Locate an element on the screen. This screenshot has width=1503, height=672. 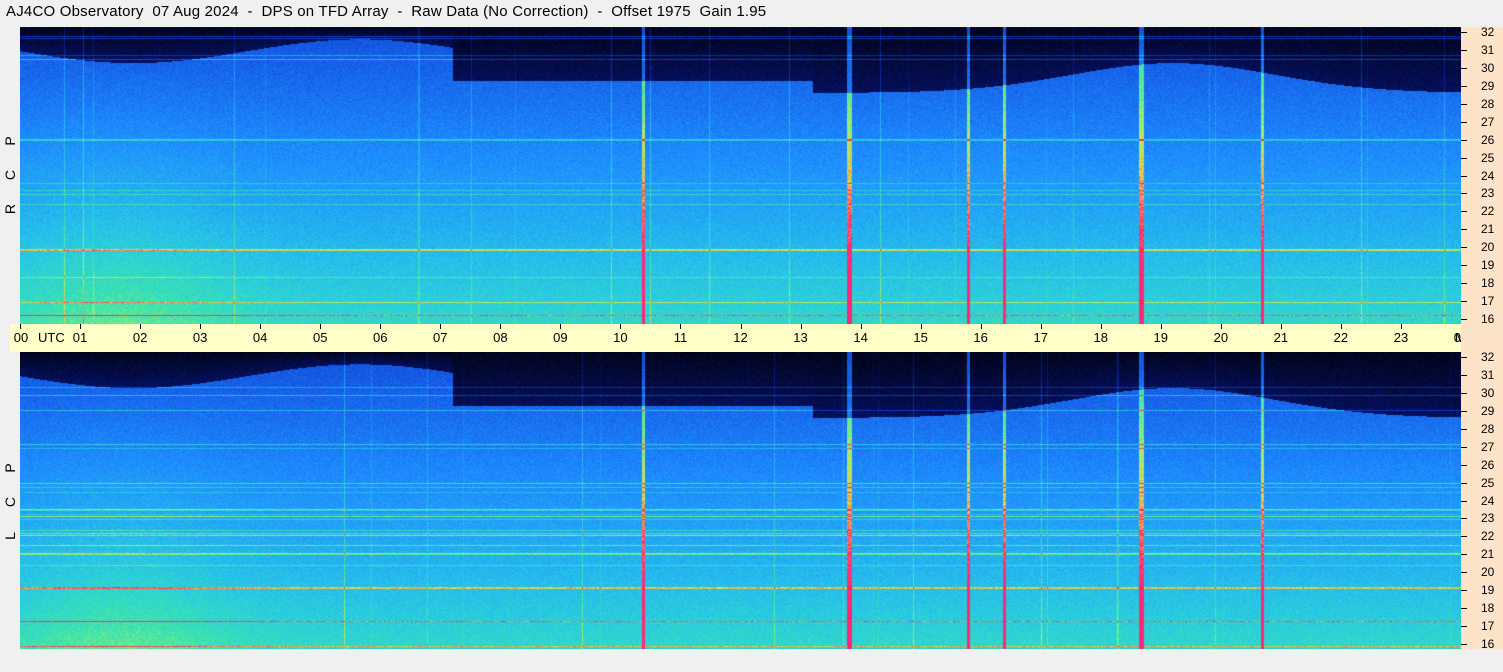
time-tick-label: 10 is located at coordinates (620, 337).